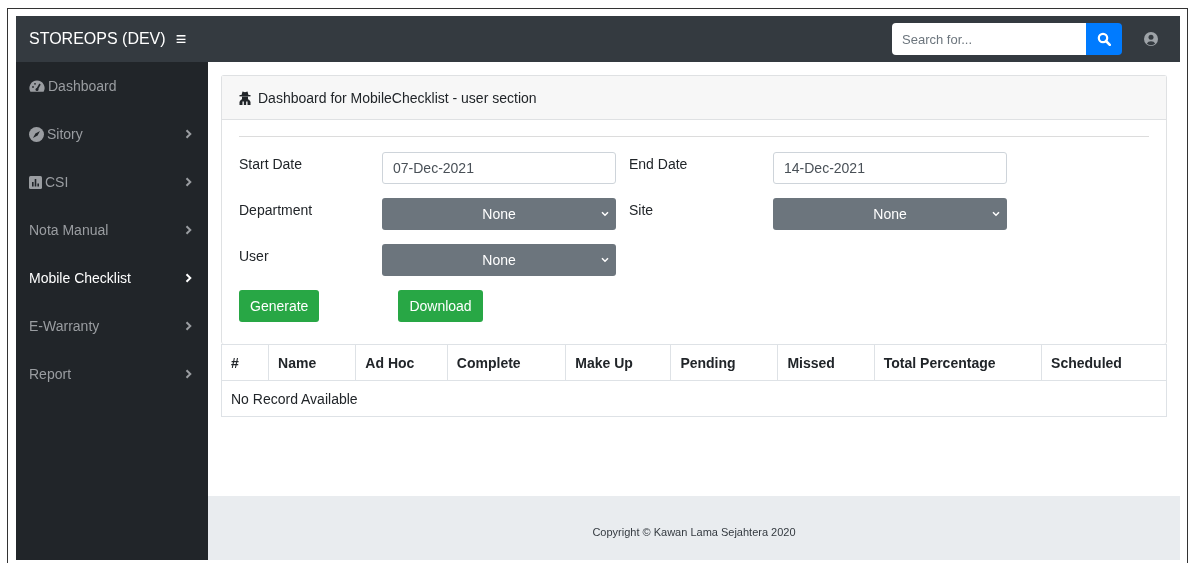 The height and width of the screenshot is (563, 1195). I want to click on field-label: Site, so click(641, 210).